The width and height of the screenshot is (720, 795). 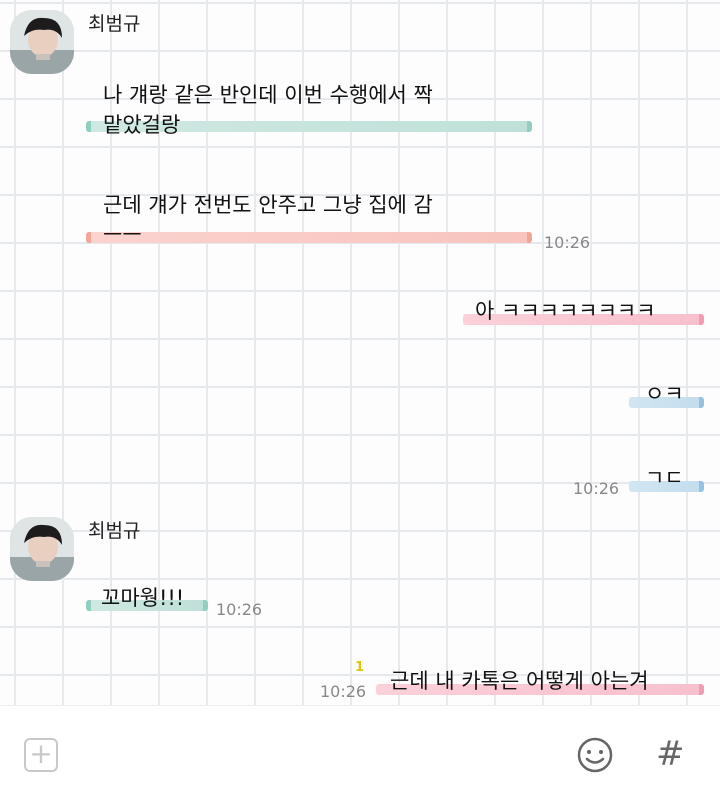 I want to click on message-bubble: ㄱㄷ, so click(x=664, y=478).